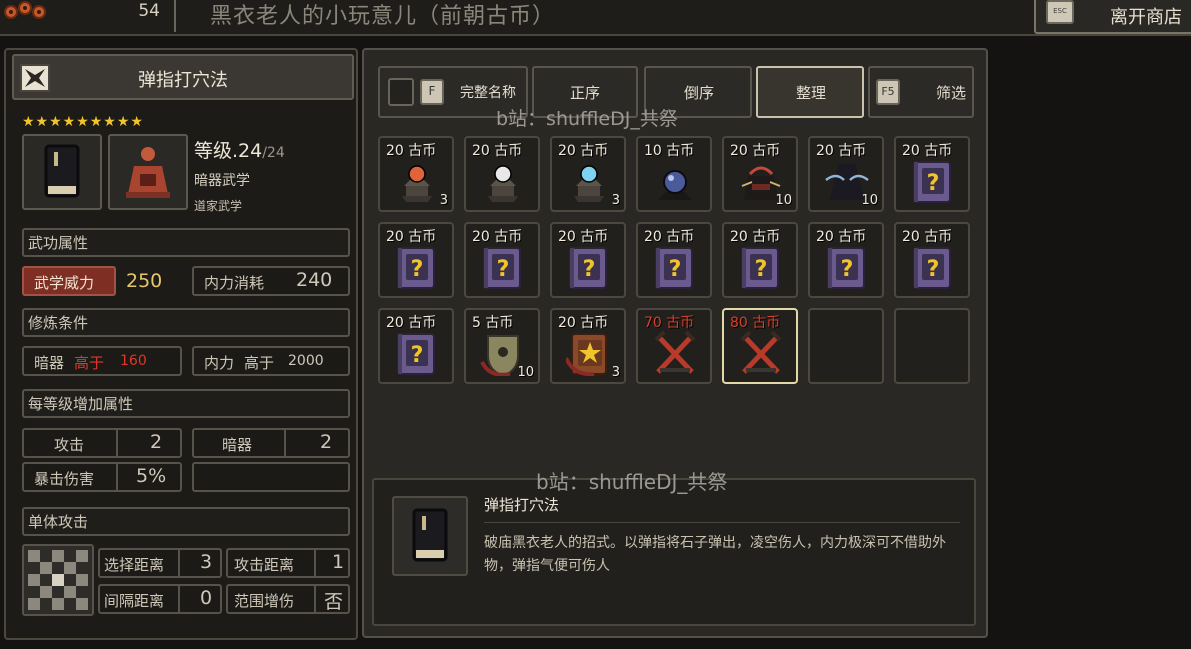 The image size is (1191, 649). I want to click on esc-key-icon: ESC, so click(1060, 12).